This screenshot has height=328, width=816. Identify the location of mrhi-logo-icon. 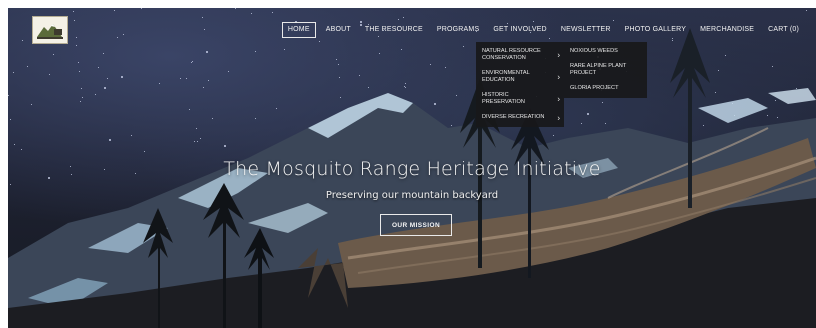
(50, 31).